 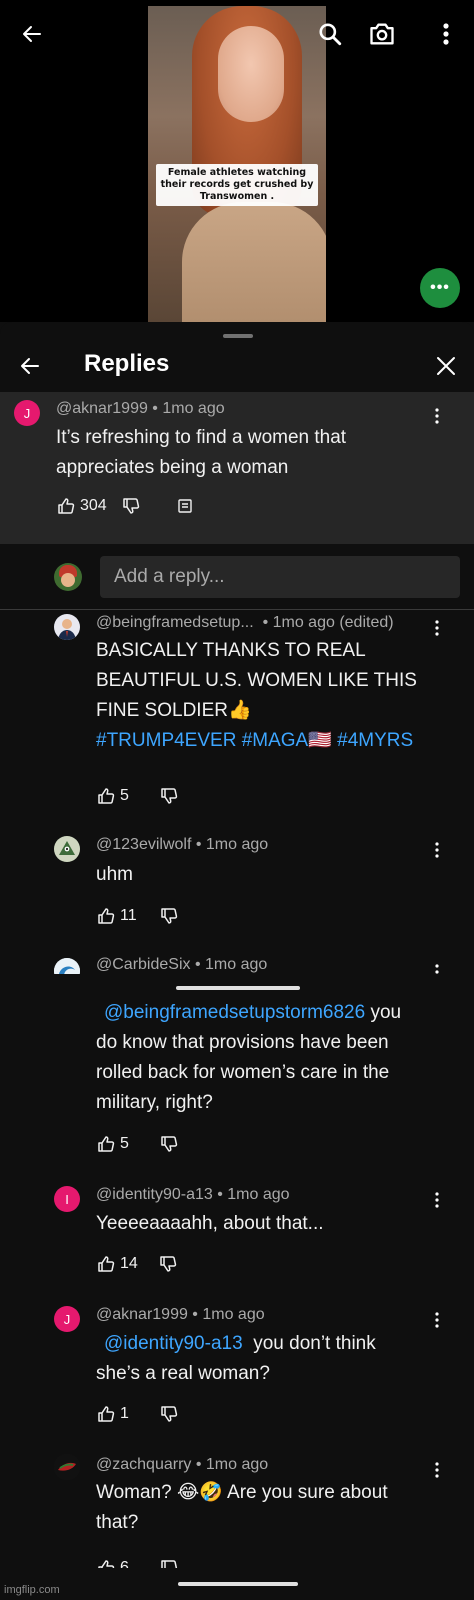 What do you see at coordinates (154, 1102) in the screenshot?
I see `comment-text-line: military, right?` at bounding box center [154, 1102].